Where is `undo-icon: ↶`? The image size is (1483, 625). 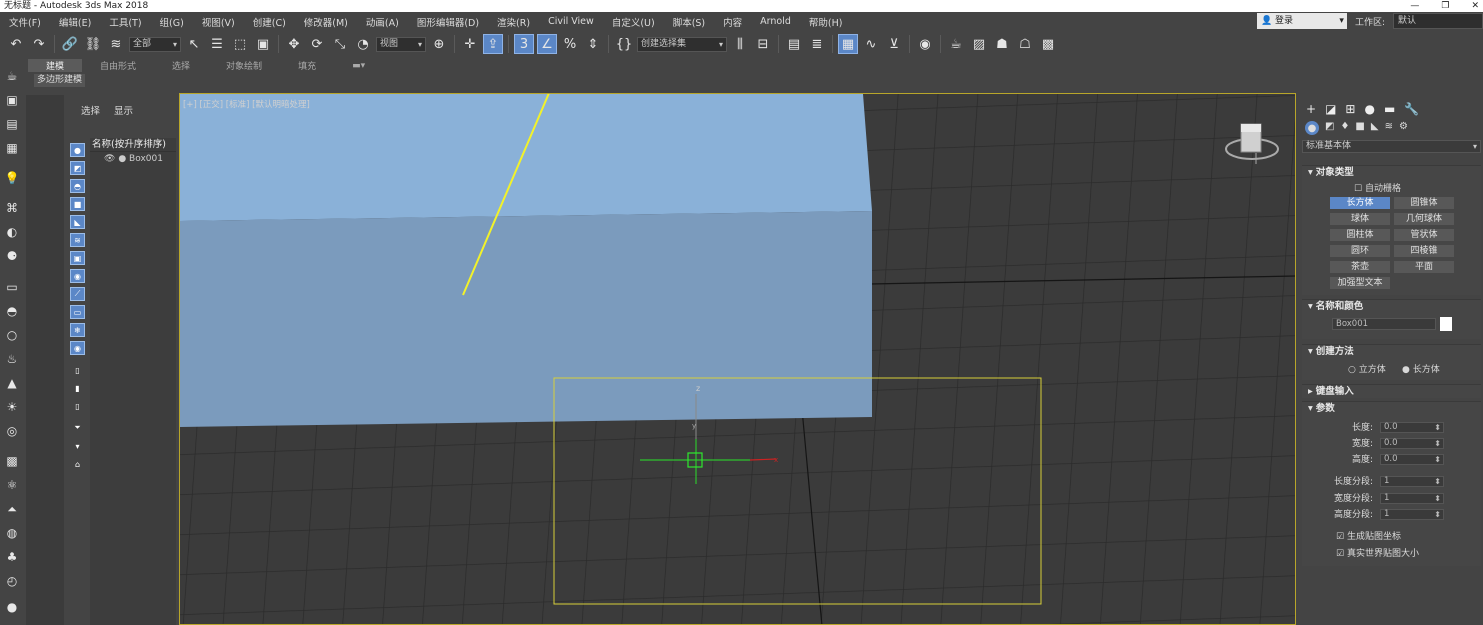
undo-icon: ↶ is located at coordinates (16, 44).